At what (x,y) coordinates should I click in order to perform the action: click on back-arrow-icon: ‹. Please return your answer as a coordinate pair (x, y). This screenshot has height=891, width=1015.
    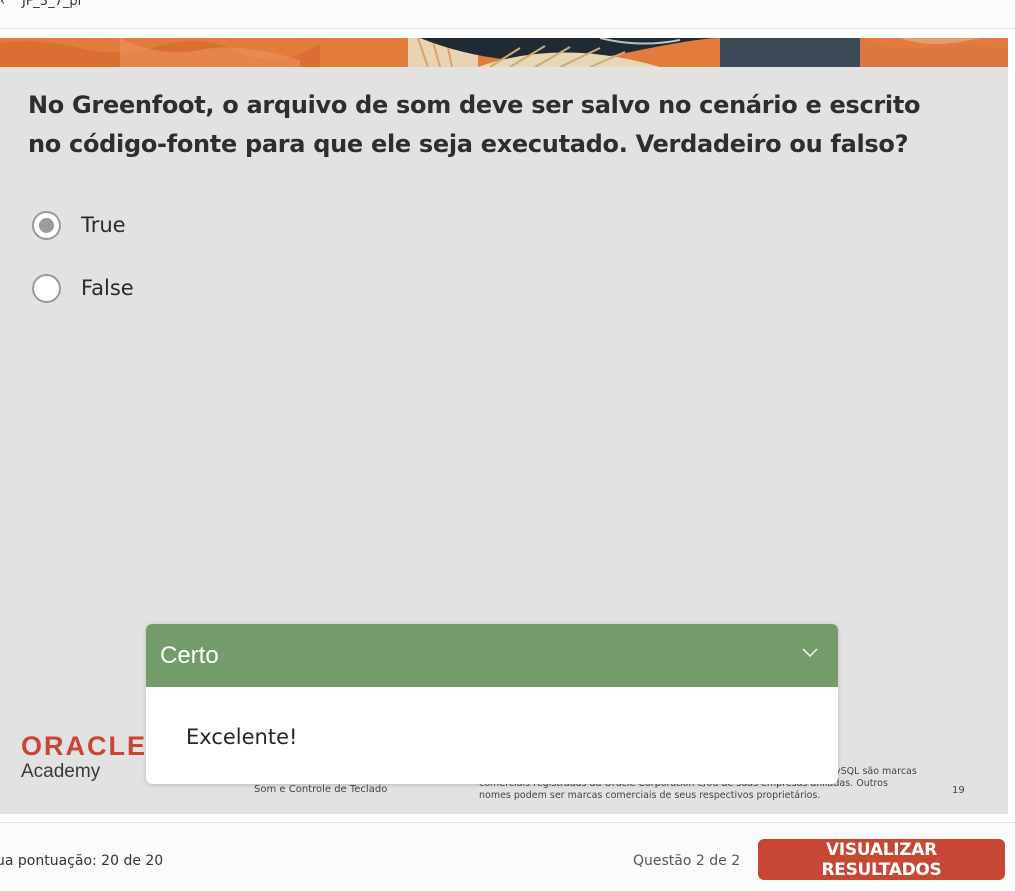
    Looking at the image, I should click on (2, 4).